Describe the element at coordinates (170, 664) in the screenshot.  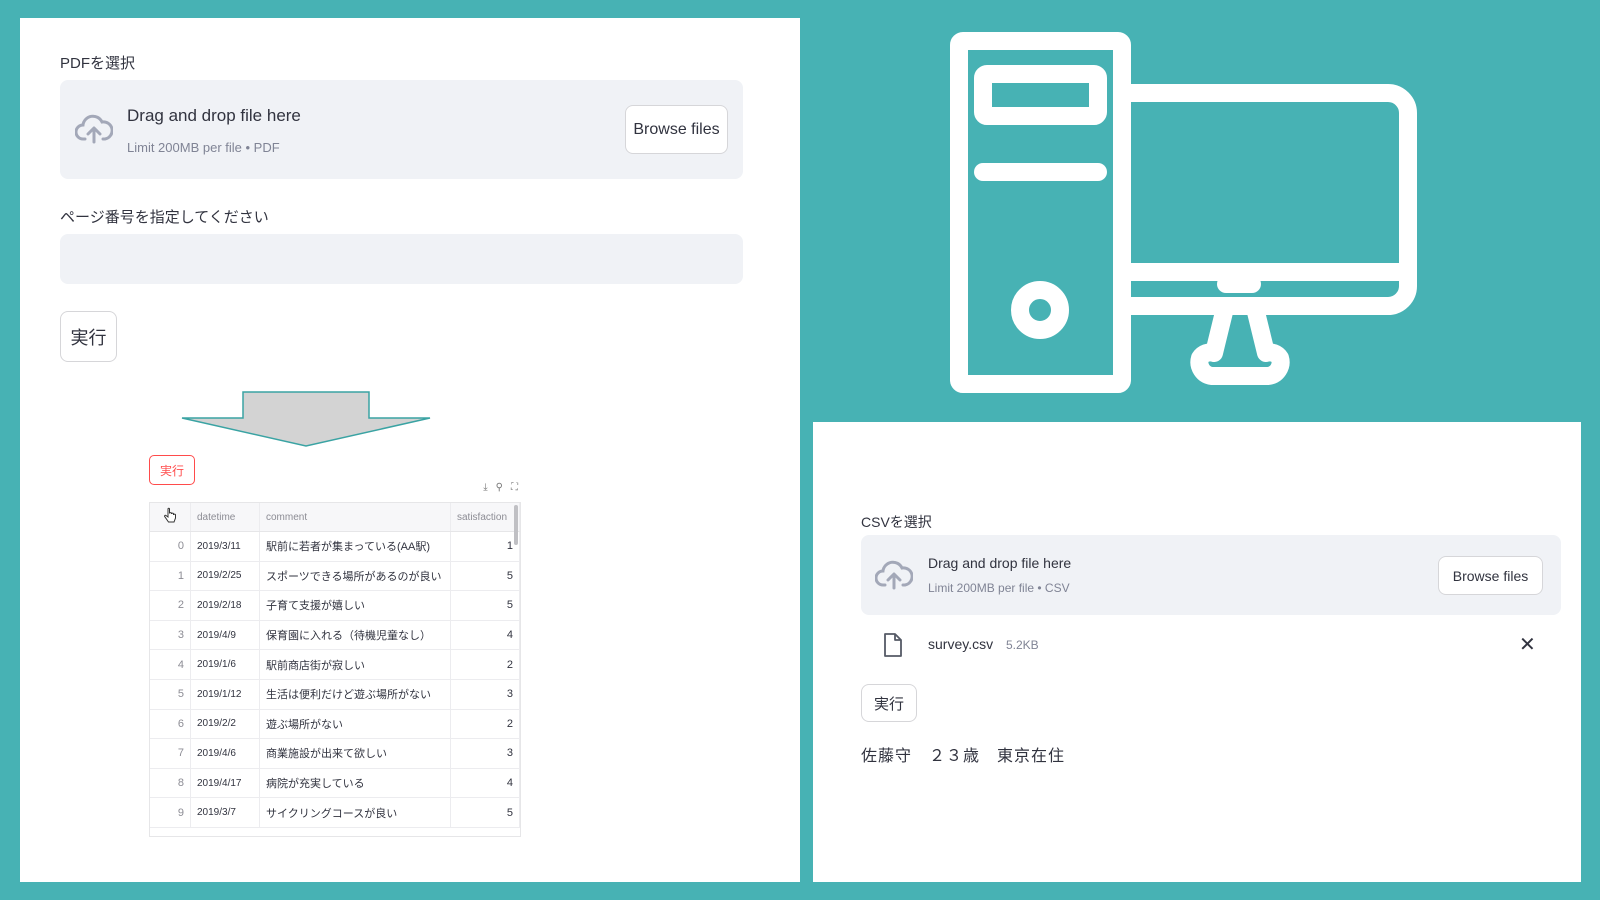
I see `row-index: 4` at that location.